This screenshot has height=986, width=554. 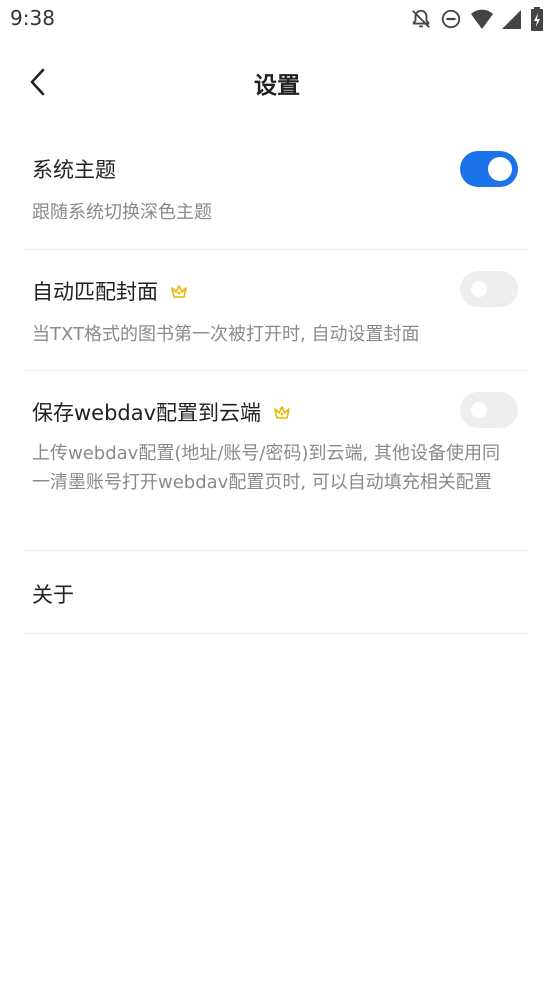 What do you see at coordinates (147, 413) in the screenshot?
I see `setting-title: 保存webdav配置到云端` at bounding box center [147, 413].